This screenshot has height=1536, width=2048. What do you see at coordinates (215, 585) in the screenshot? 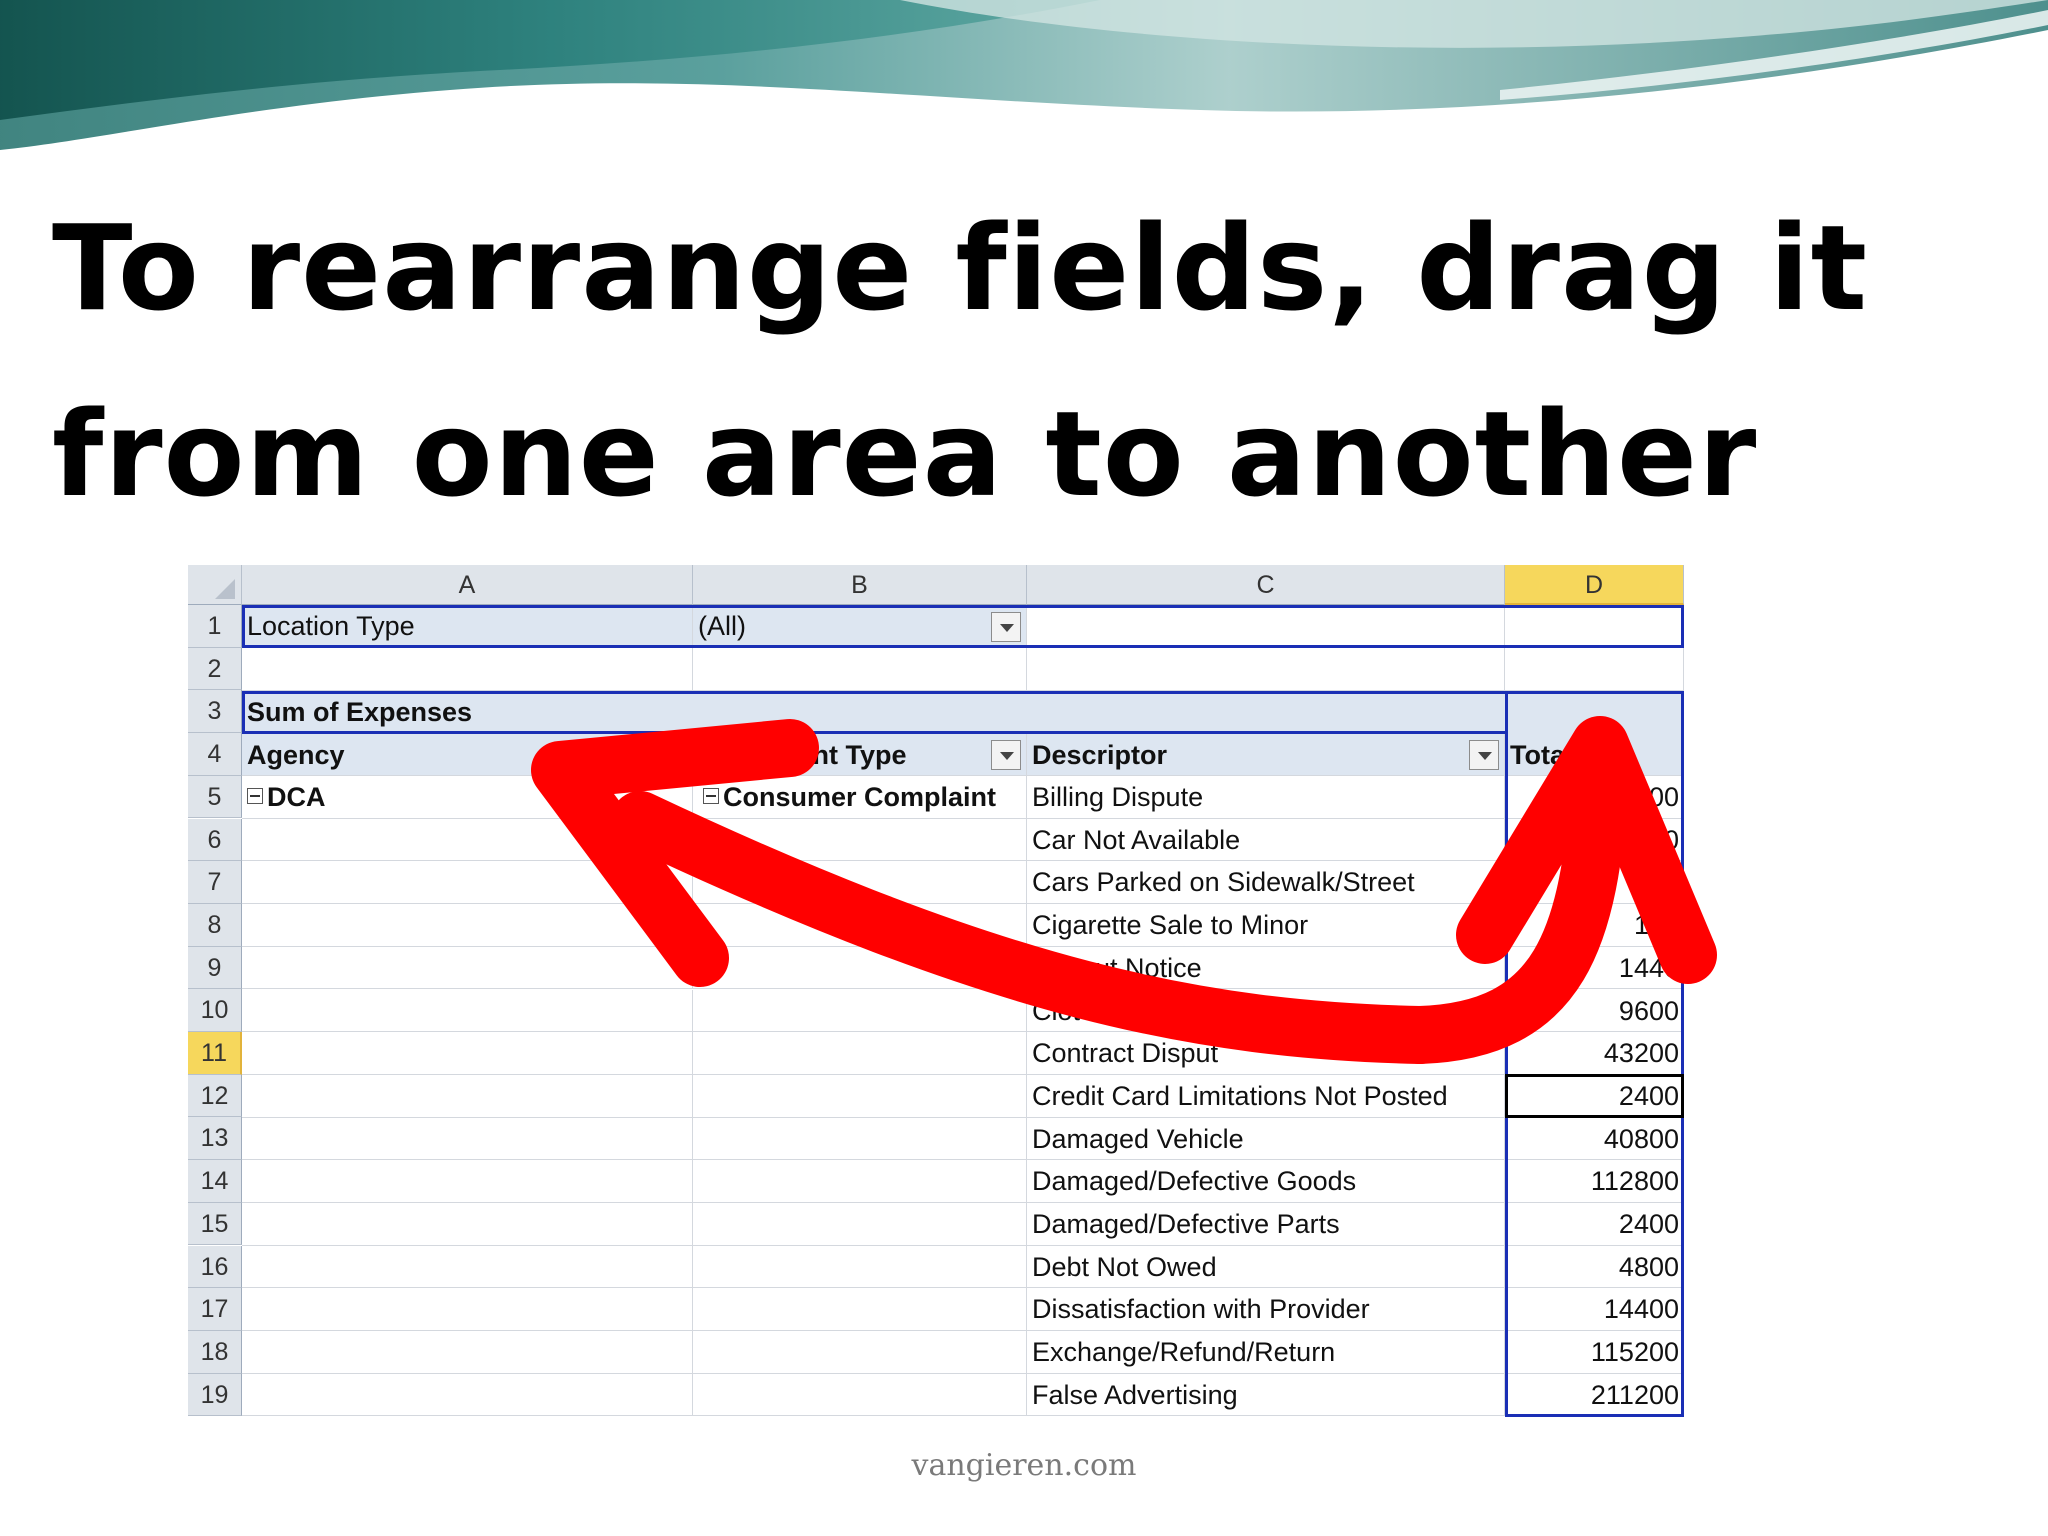
I see `select-all-corner` at bounding box center [215, 585].